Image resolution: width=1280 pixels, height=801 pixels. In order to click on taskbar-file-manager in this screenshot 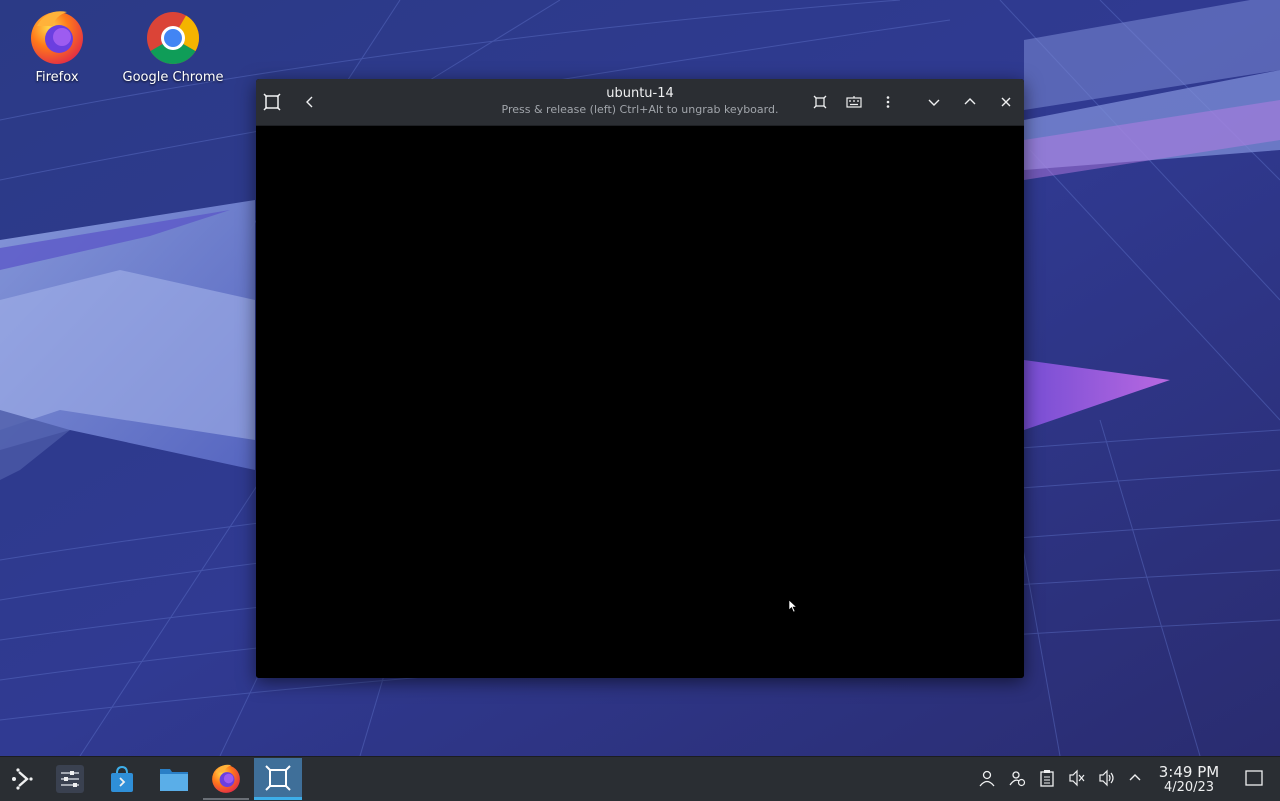, I will do `click(174, 779)`.